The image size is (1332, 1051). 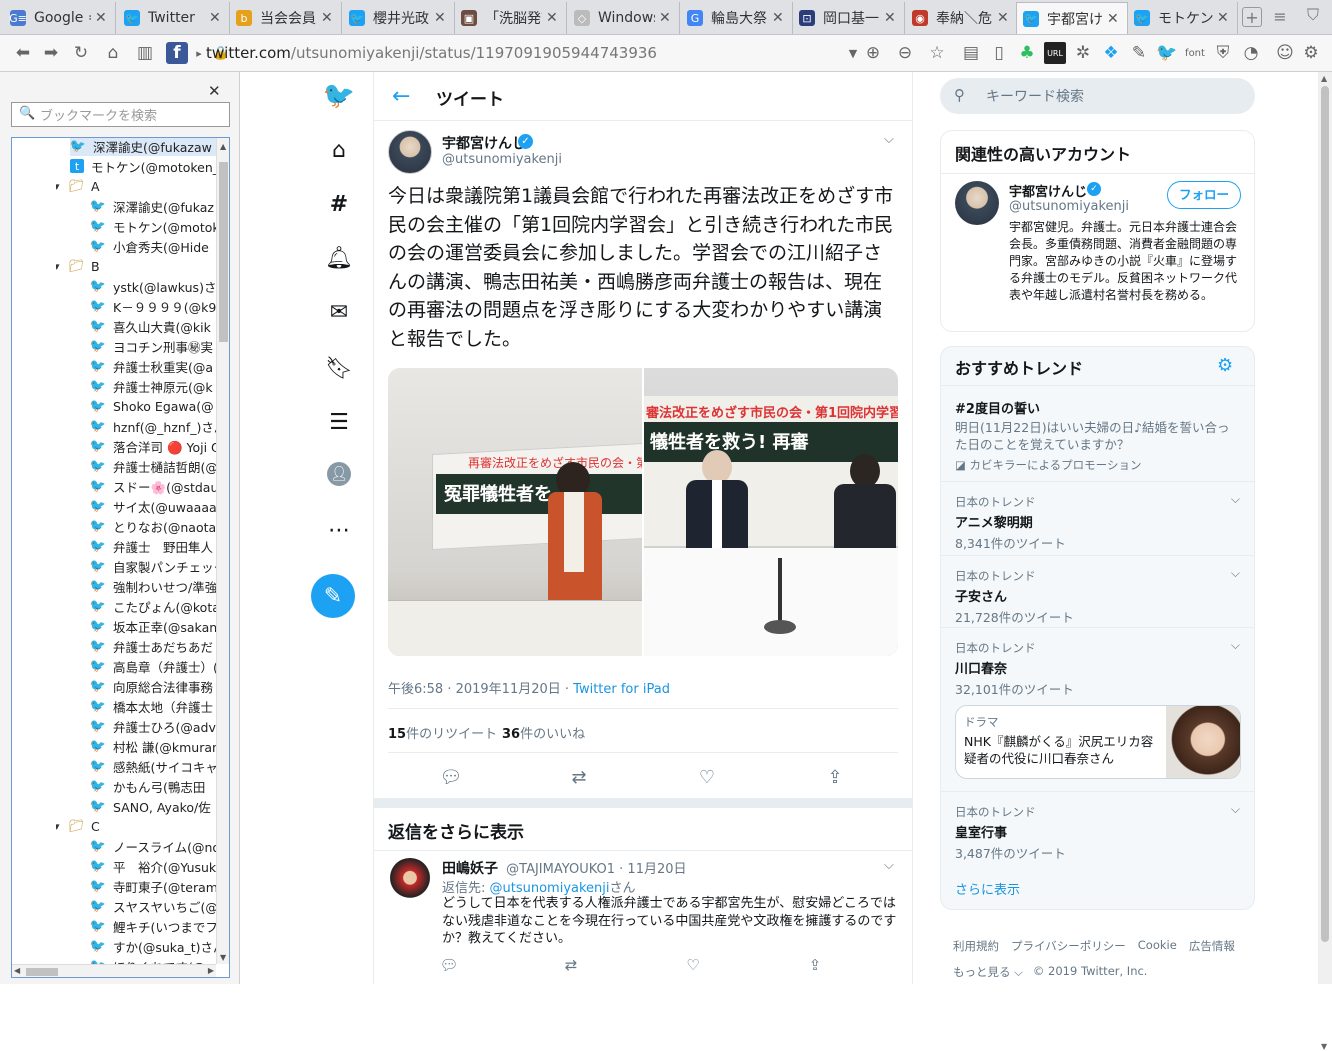 I want to click on more-replies-heading: 返信をさらに表示, so click(x=456, y=830).